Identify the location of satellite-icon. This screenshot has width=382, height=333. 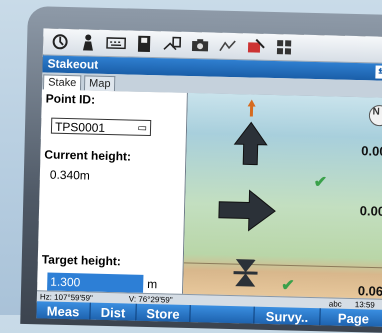
(172, 44).